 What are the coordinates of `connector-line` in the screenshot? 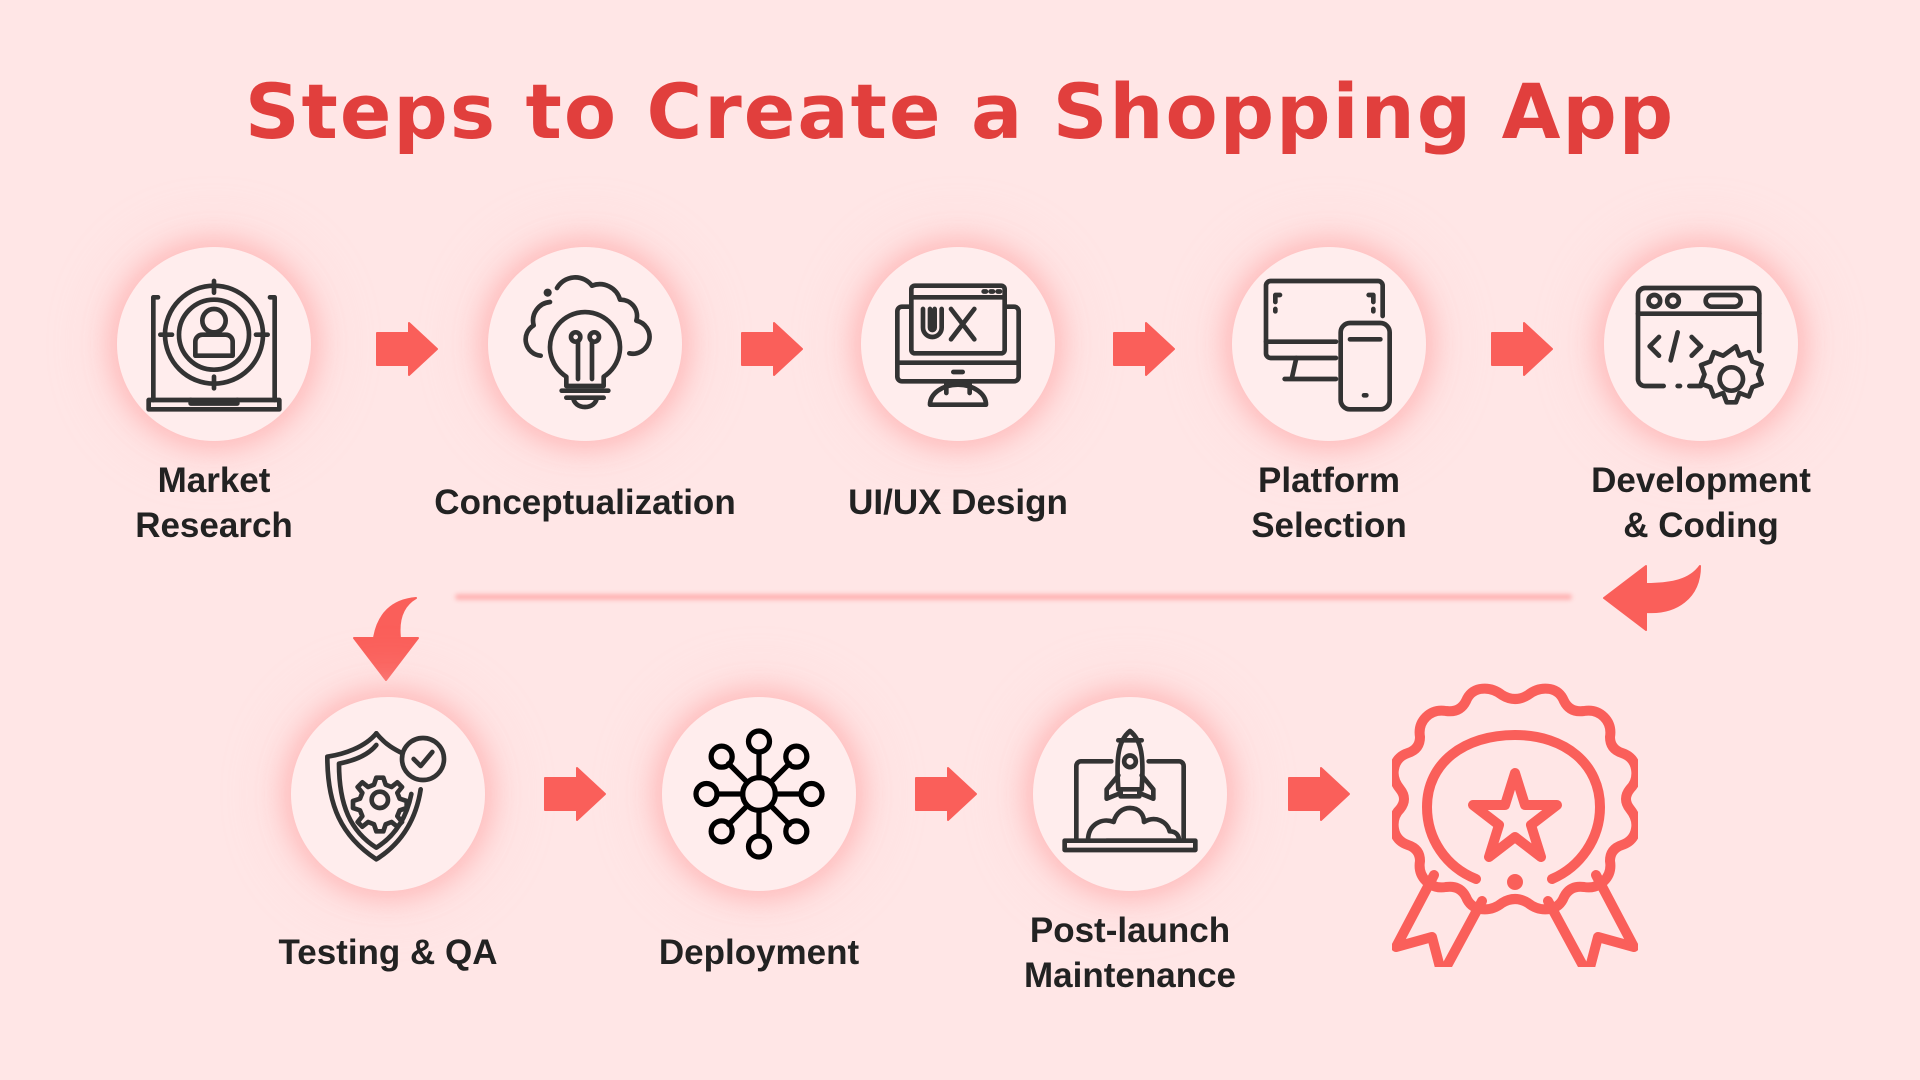 It's located at (1013, 597).